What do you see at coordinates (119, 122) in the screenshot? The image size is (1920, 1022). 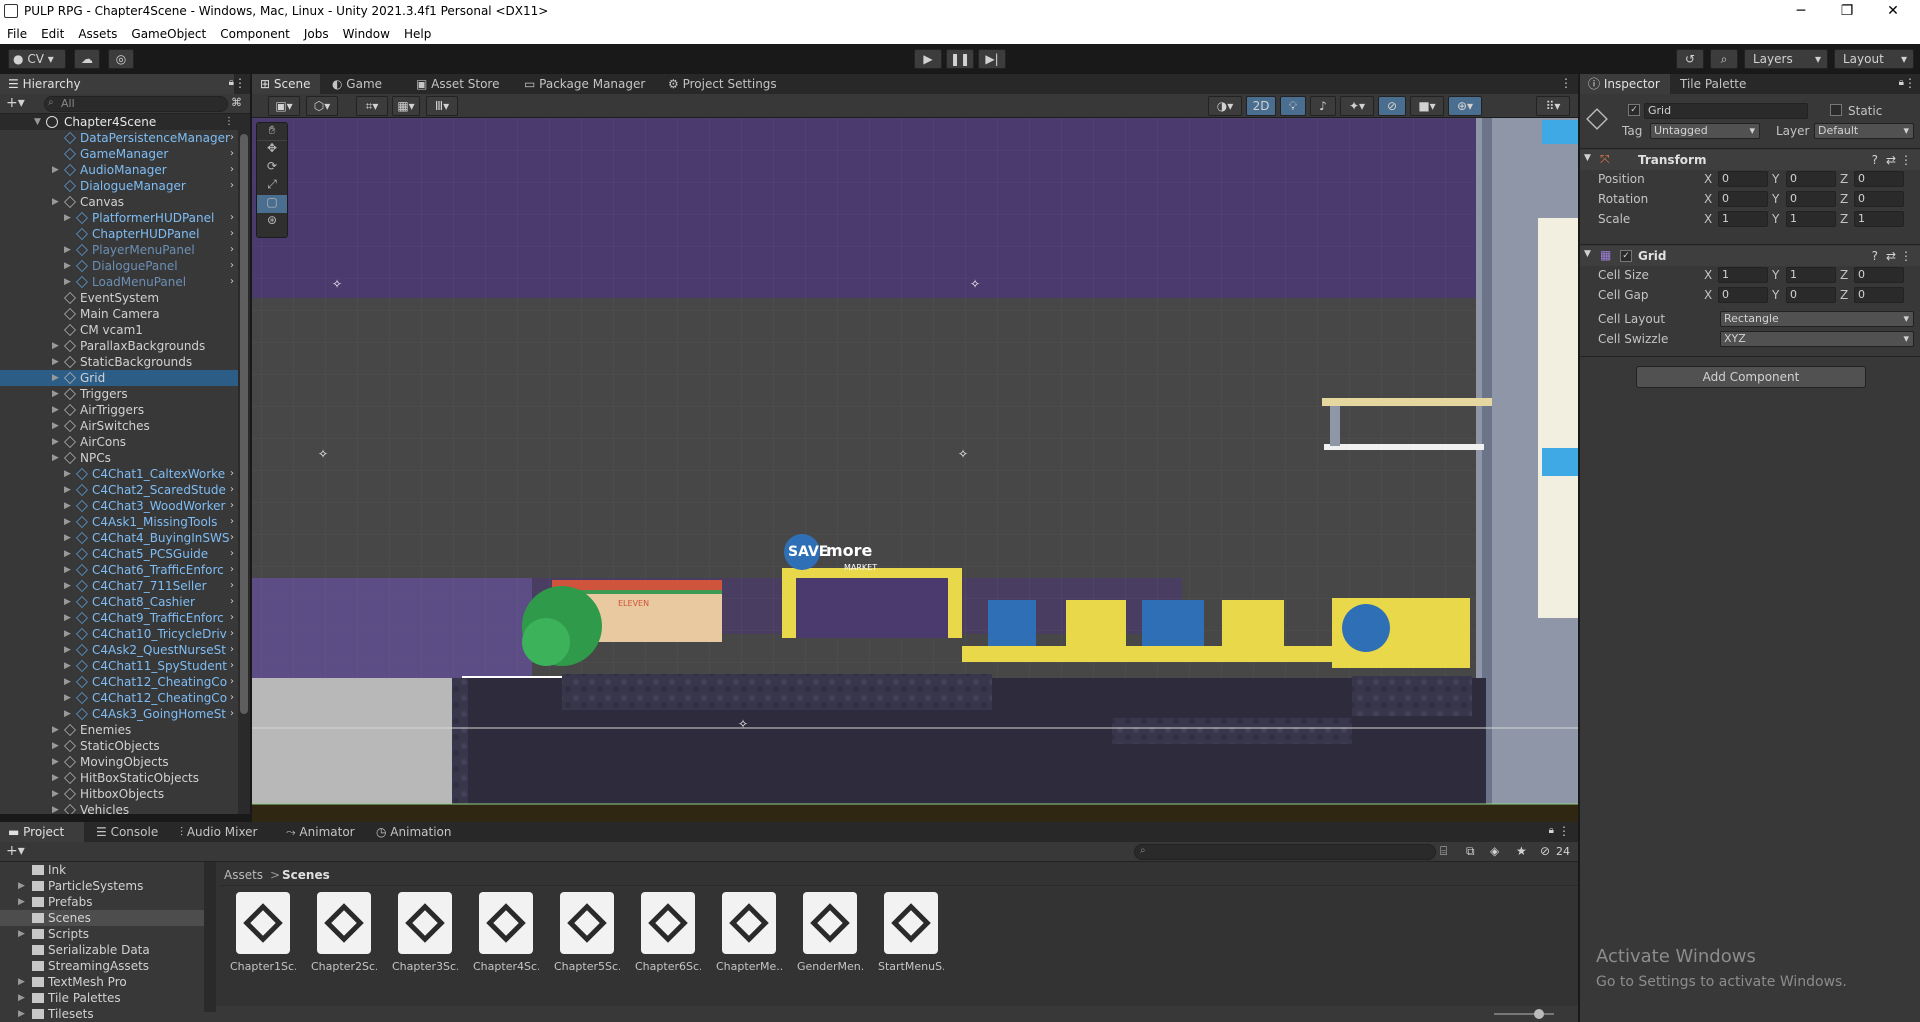 I see `scene-root-row: ▼ Chapter4Scene ⋮` at bounding box center [119, 122].